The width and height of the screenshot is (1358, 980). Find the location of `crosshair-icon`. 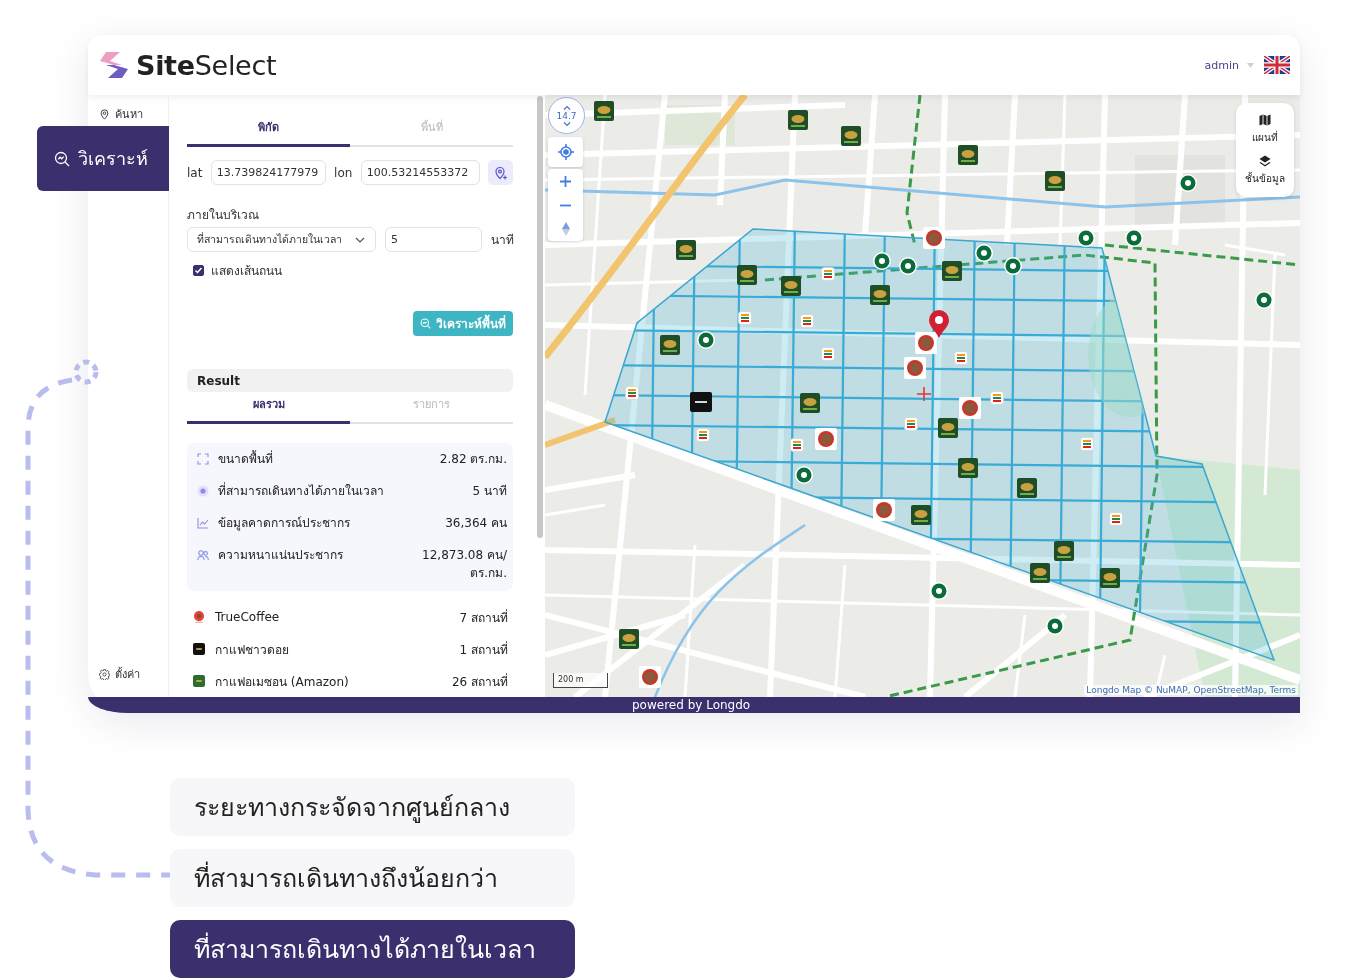

crosshair-icon is located at coordinates (565, 152).